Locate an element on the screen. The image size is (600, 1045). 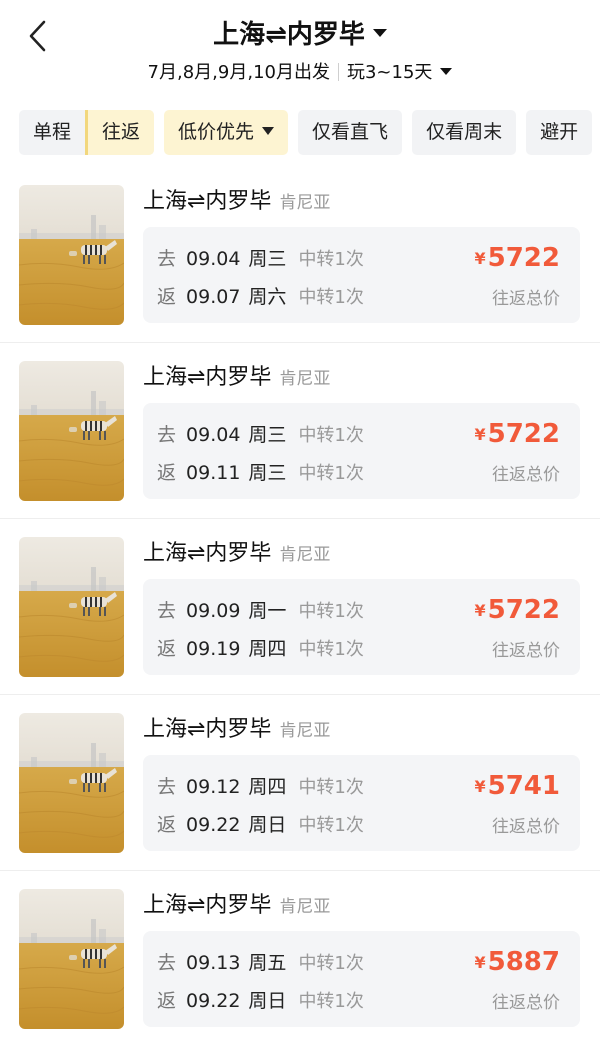
outbound-date: 09.09 is located at coordinates (213, 611).